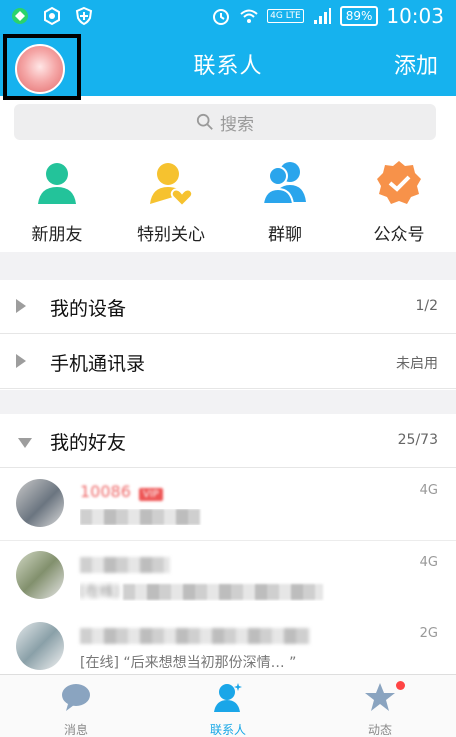  Describe the element at coordinates (88, 443) in the screenshot. I see `group-title: 我的好友` at that location.